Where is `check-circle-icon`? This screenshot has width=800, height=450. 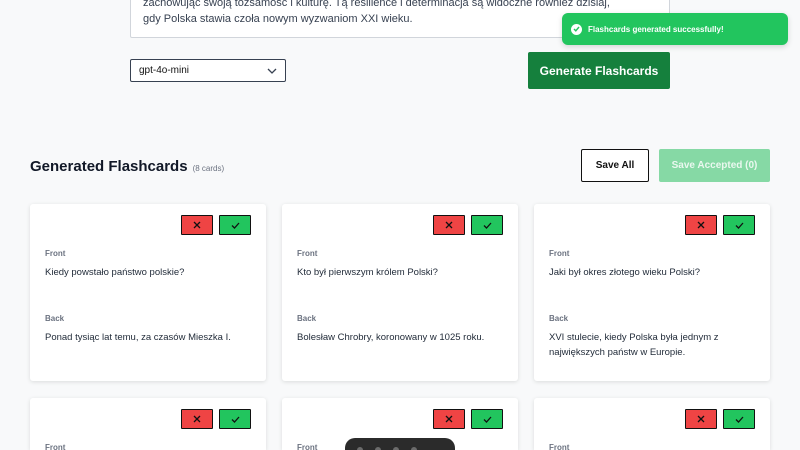 check-circle-icon is located at coordinates (576, 29).